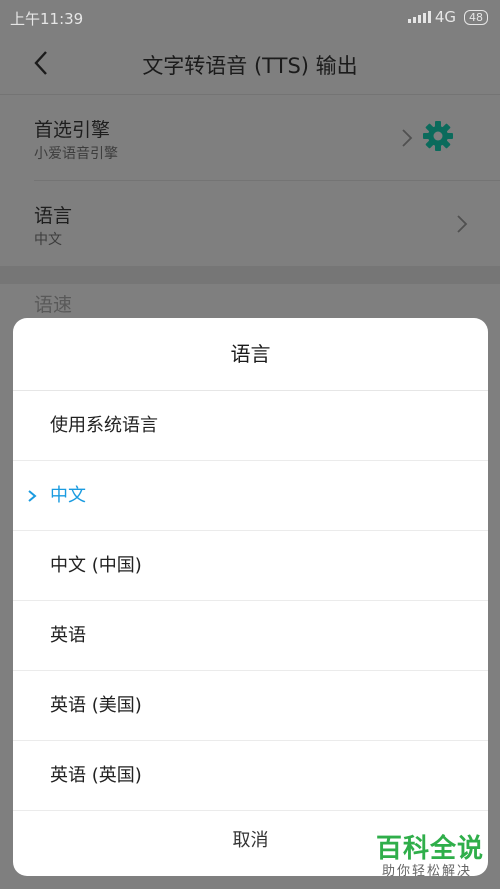  I want to click on language-value: 中文, so click(48, 240).